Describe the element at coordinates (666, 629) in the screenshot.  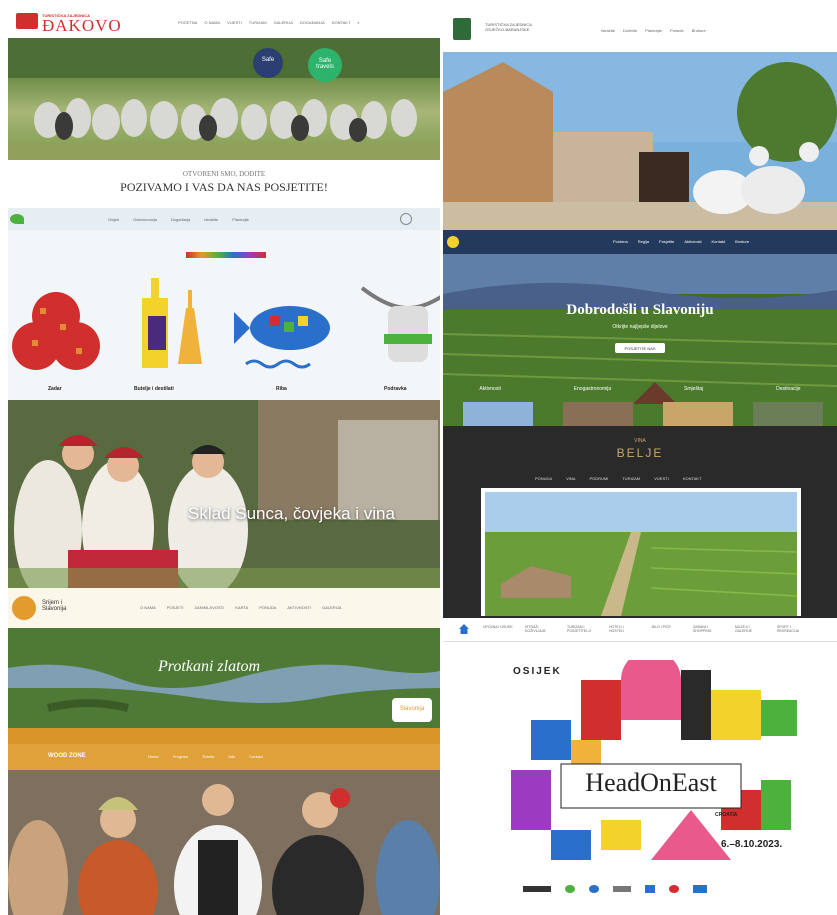
I see `nav-item: JELO I PIĆE` at that location.